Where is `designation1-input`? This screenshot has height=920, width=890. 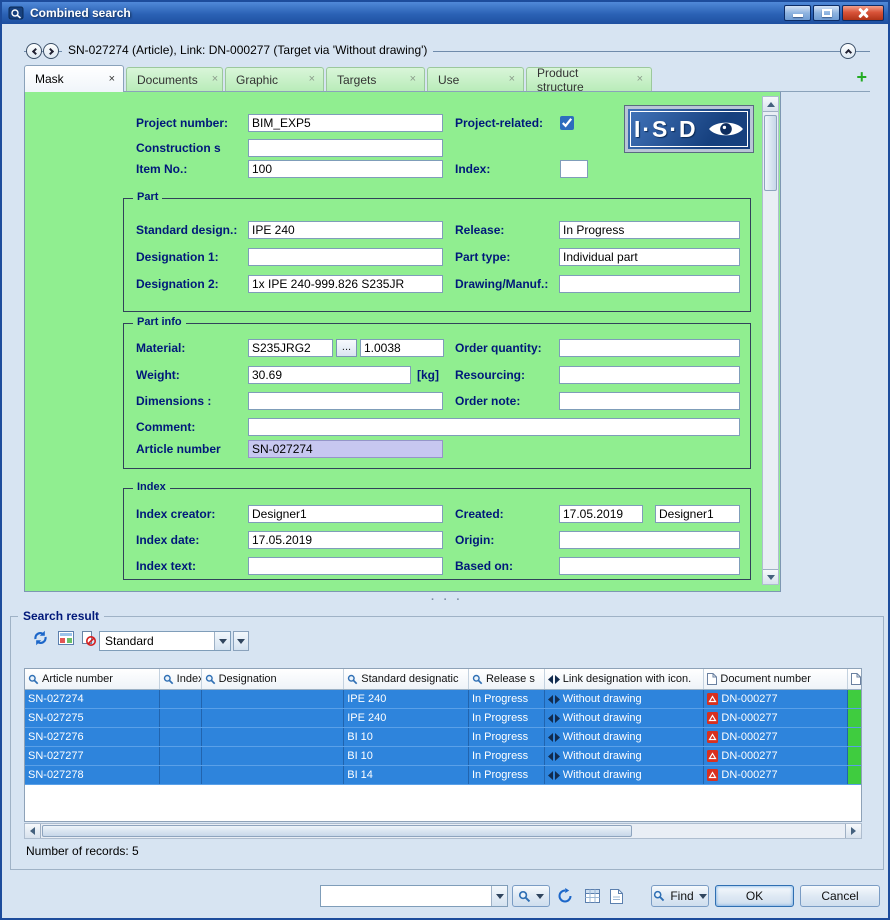
designation1-input is located at coordinates (345, 257).